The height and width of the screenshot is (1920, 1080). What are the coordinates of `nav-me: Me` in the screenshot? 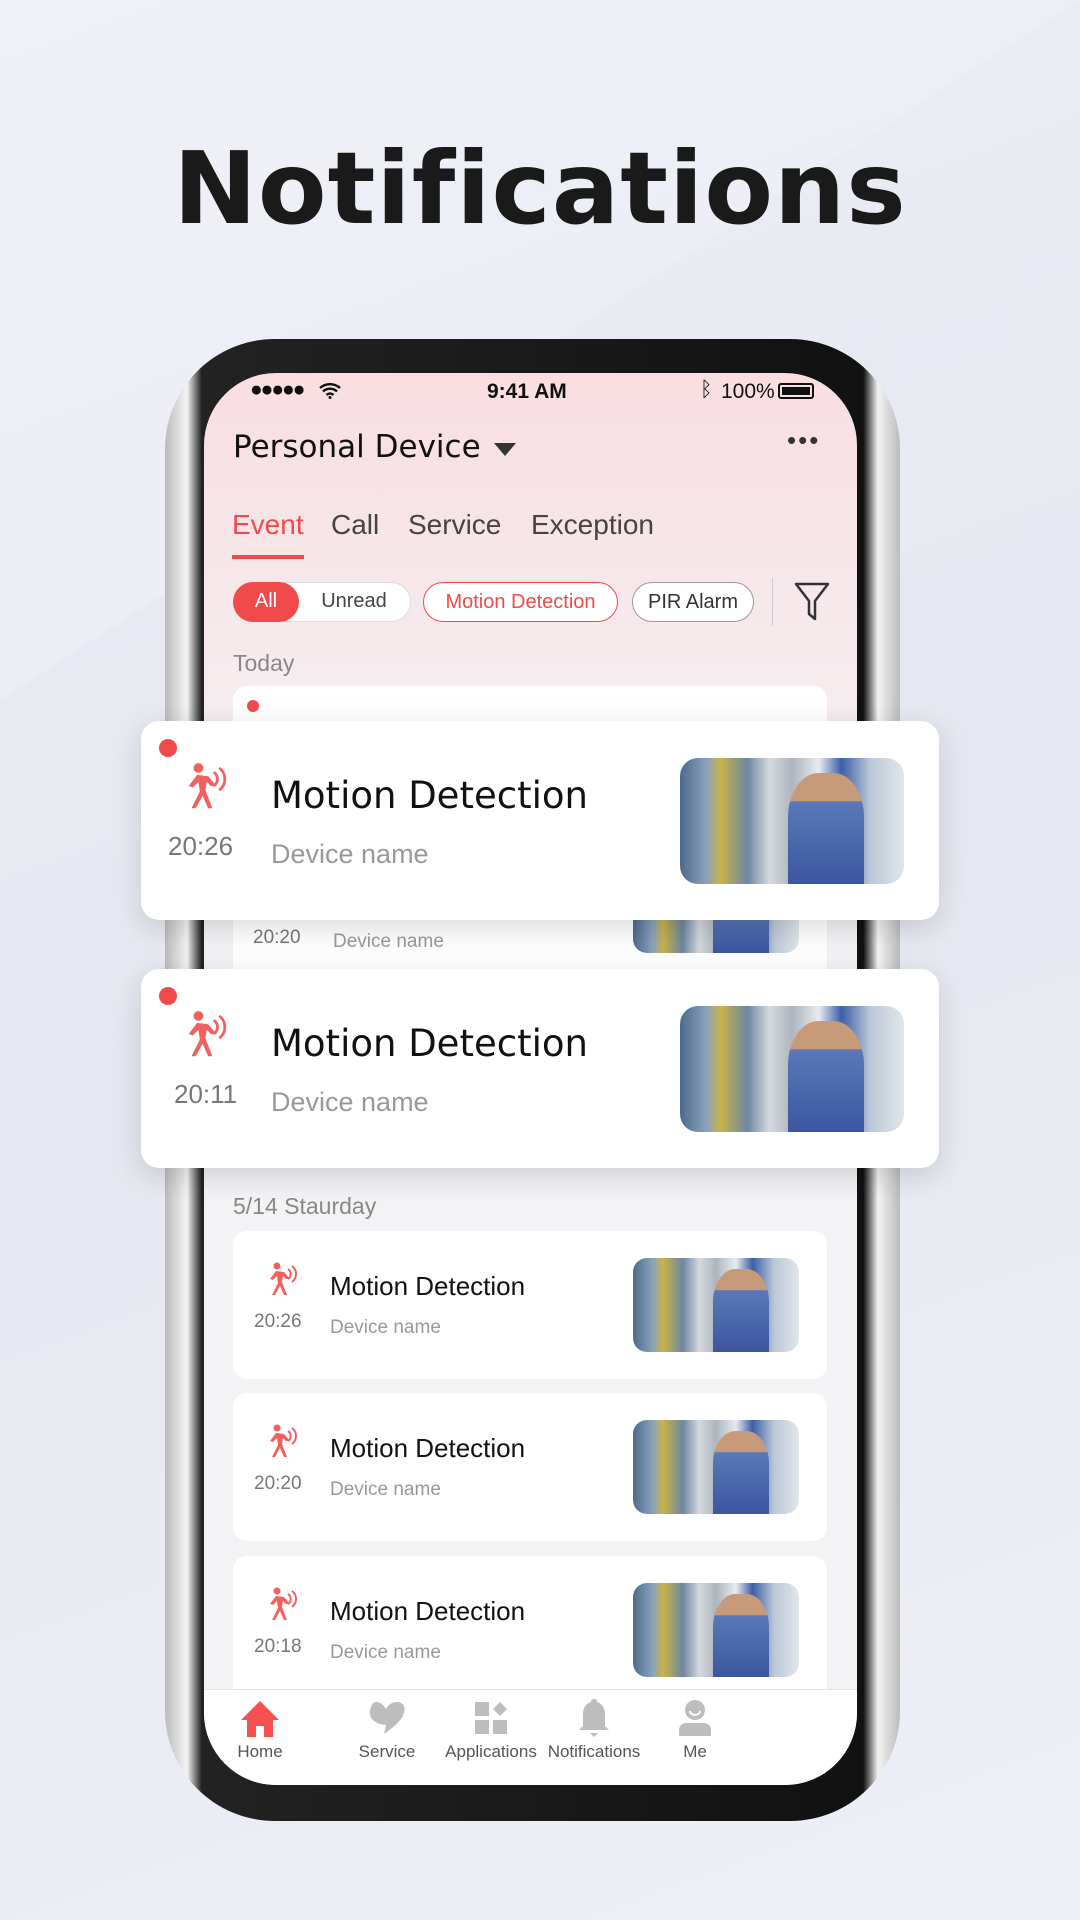 It's located at (695, 1725).